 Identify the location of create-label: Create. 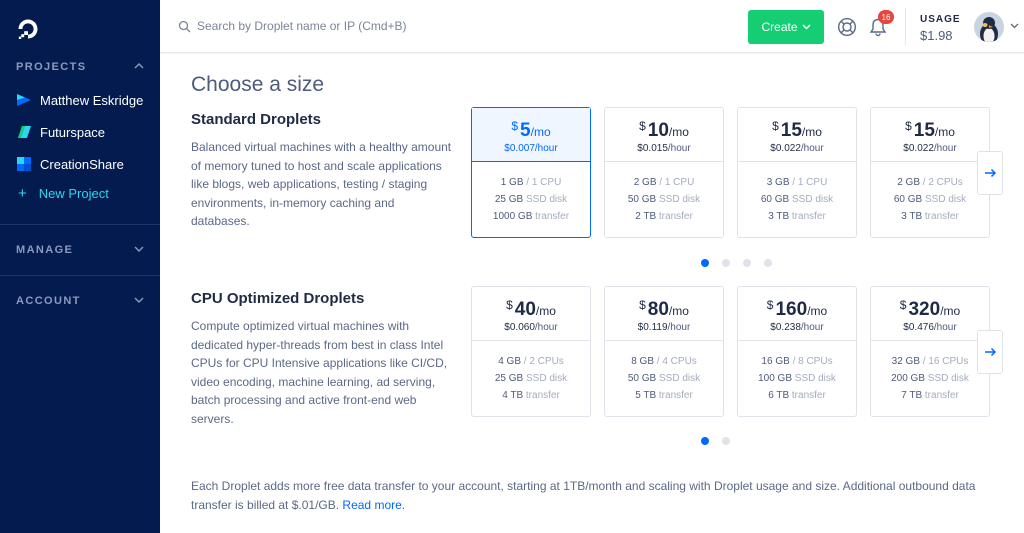
(779, 27).